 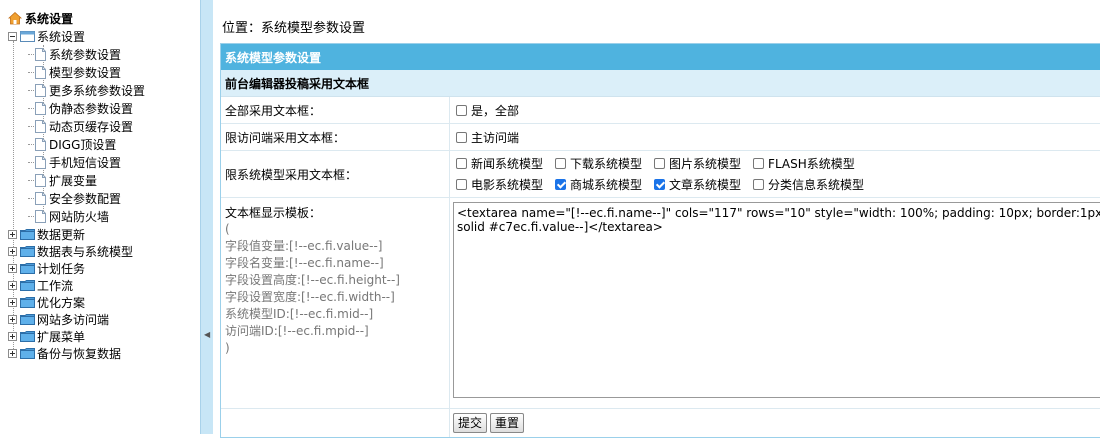 What do you see at coordinates (811, 164) in the screenshot?
I see `model-option-label: FLASH系统模型` at bounding box center [811, 164].